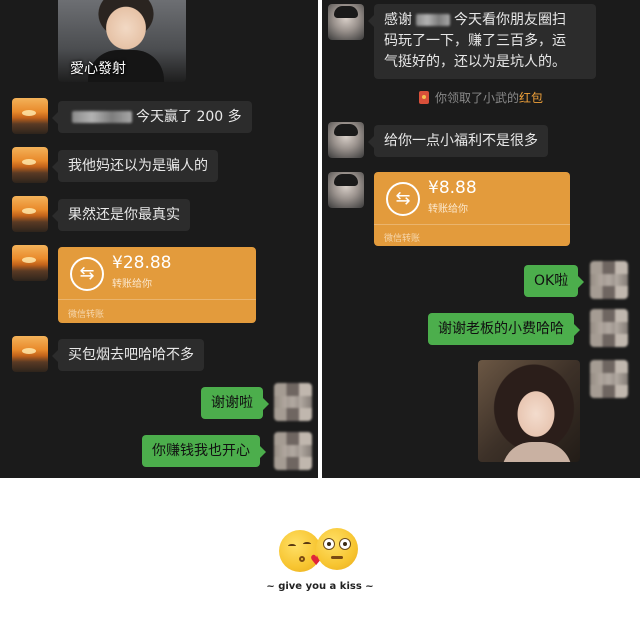 The width and height of the screenshot is (640, 640). What do you see at coordinates (531, 98) in the screenshot?
I see `red-packet-link: 红包` at bounding box center [531, 98].